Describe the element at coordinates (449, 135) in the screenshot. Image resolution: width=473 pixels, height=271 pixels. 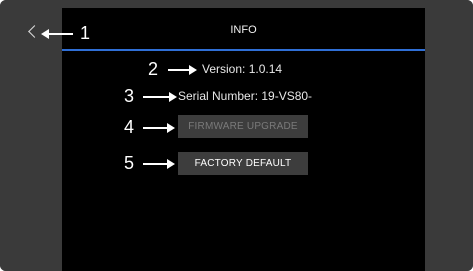
I see `right-bezel` at that location.